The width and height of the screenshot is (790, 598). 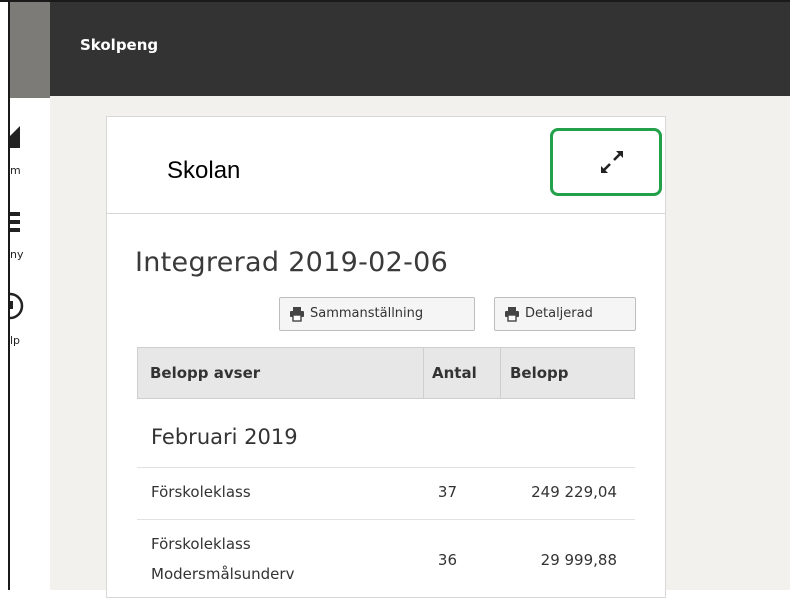 What do you see at coordinates (223, 574) in the screenshot?
I see `row-label-line2: Modersmålsunderv` at bounding box center [223, 574].